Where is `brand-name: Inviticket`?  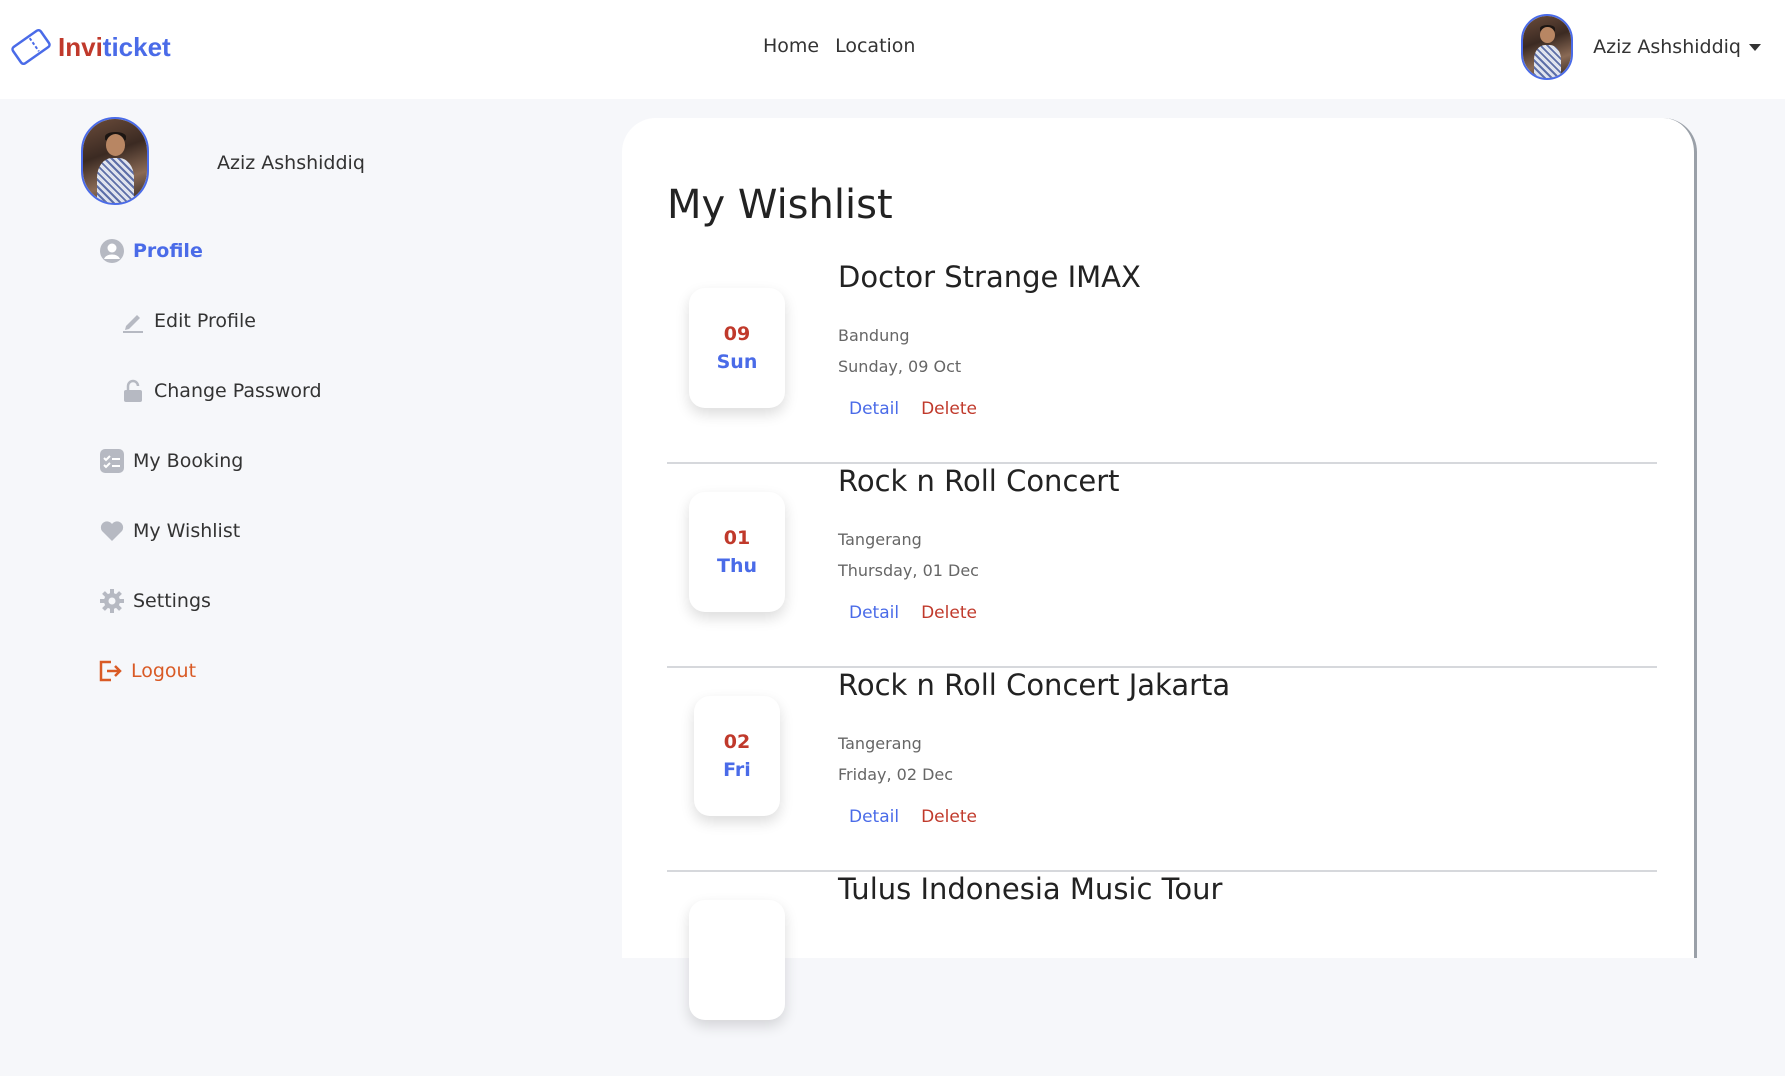 brand-name: Inviticket is located at coordinates (114, 47).